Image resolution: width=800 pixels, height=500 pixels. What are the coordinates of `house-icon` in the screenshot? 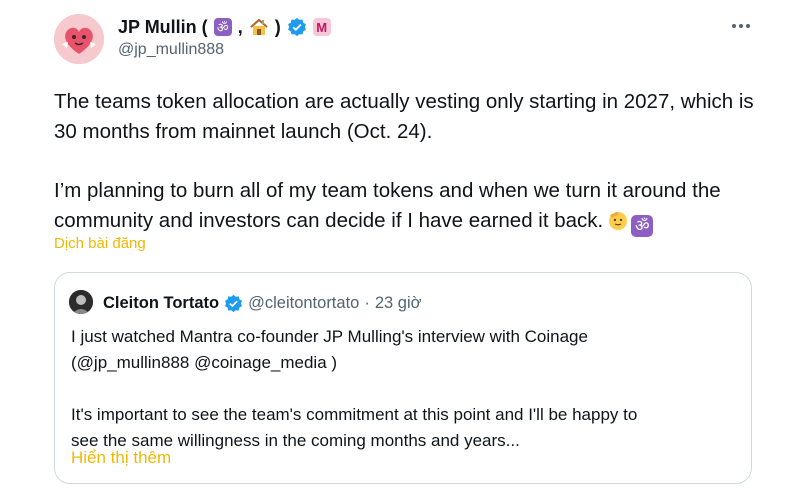 It's located at (259, 26).